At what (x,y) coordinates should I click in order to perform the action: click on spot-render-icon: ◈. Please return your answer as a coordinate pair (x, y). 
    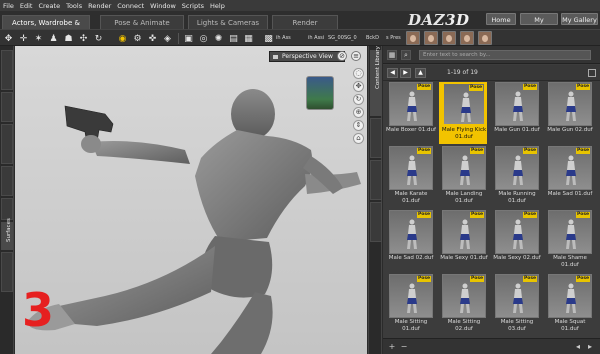
    Looking at the image, I should click on (167, 38).